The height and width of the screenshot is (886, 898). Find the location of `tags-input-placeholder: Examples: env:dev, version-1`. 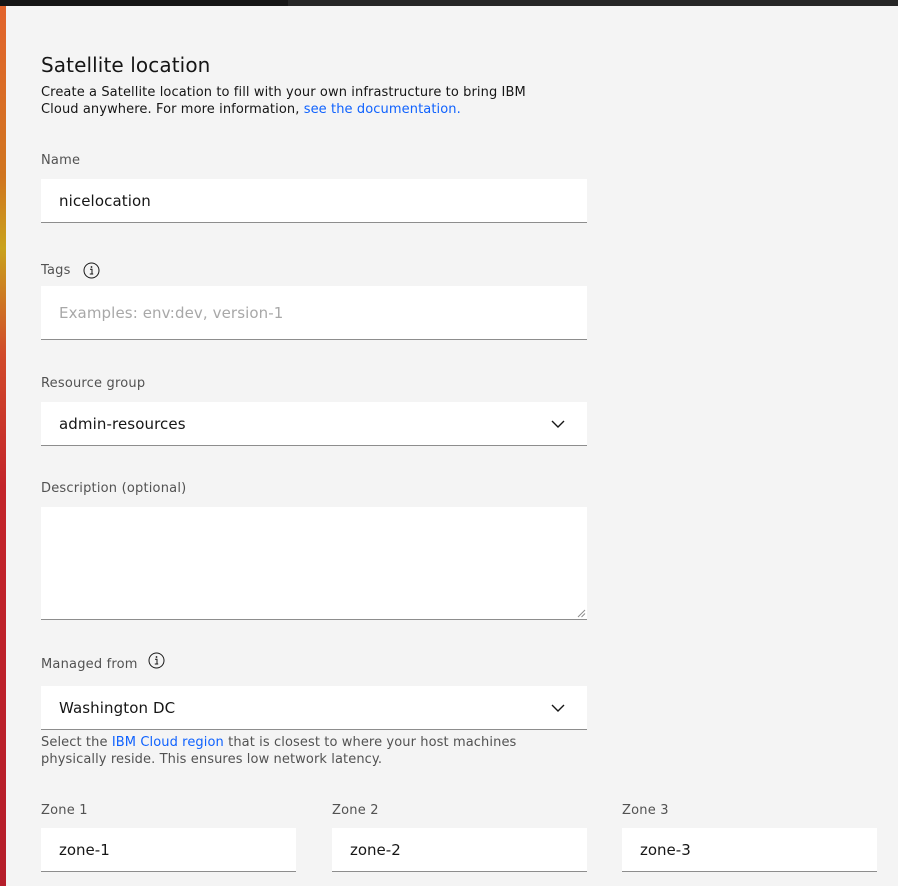

tags-input-placeholder: Examples: env:dev, version-1 is located at coordinates (171, 312).